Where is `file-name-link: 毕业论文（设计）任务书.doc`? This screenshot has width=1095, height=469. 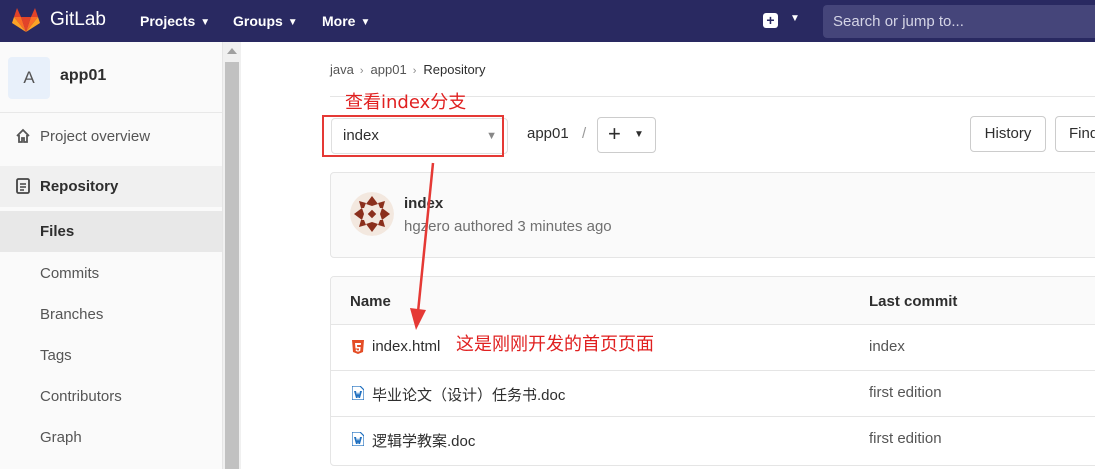
file-name-link: 毕业论文（设计）任务书.doc is located at coordinates (468, 394).